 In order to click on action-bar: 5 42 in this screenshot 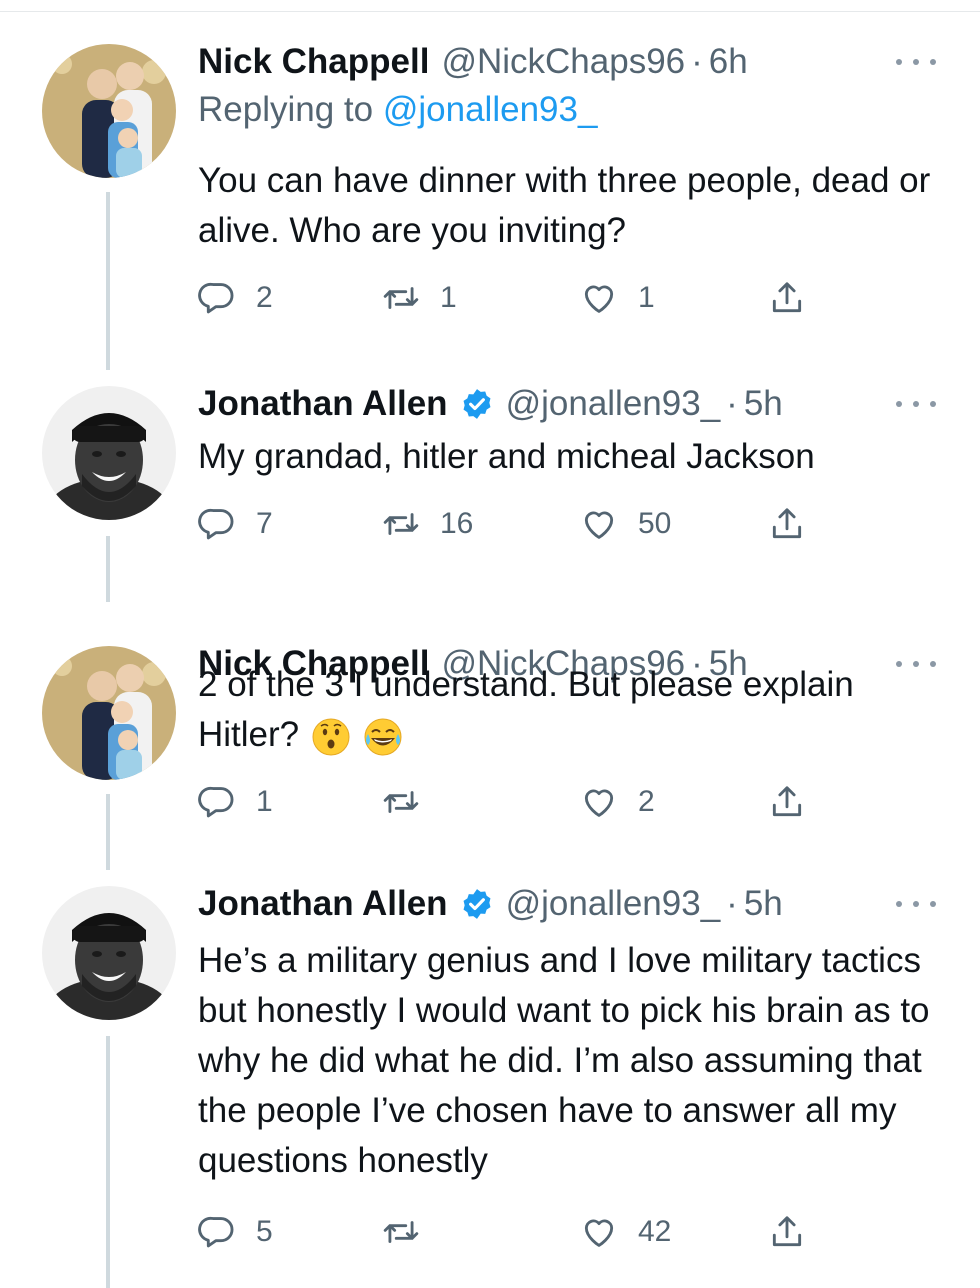, I will do `click(508, 1232)`.